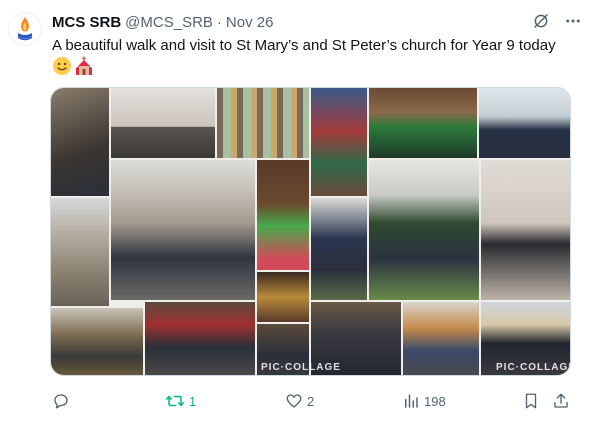 Image resolution: width=600 pixels, height=422 pixels. Describe the element at coordinates (423, 123) in the screenshot. I see `collage-photo-altar` at that location.